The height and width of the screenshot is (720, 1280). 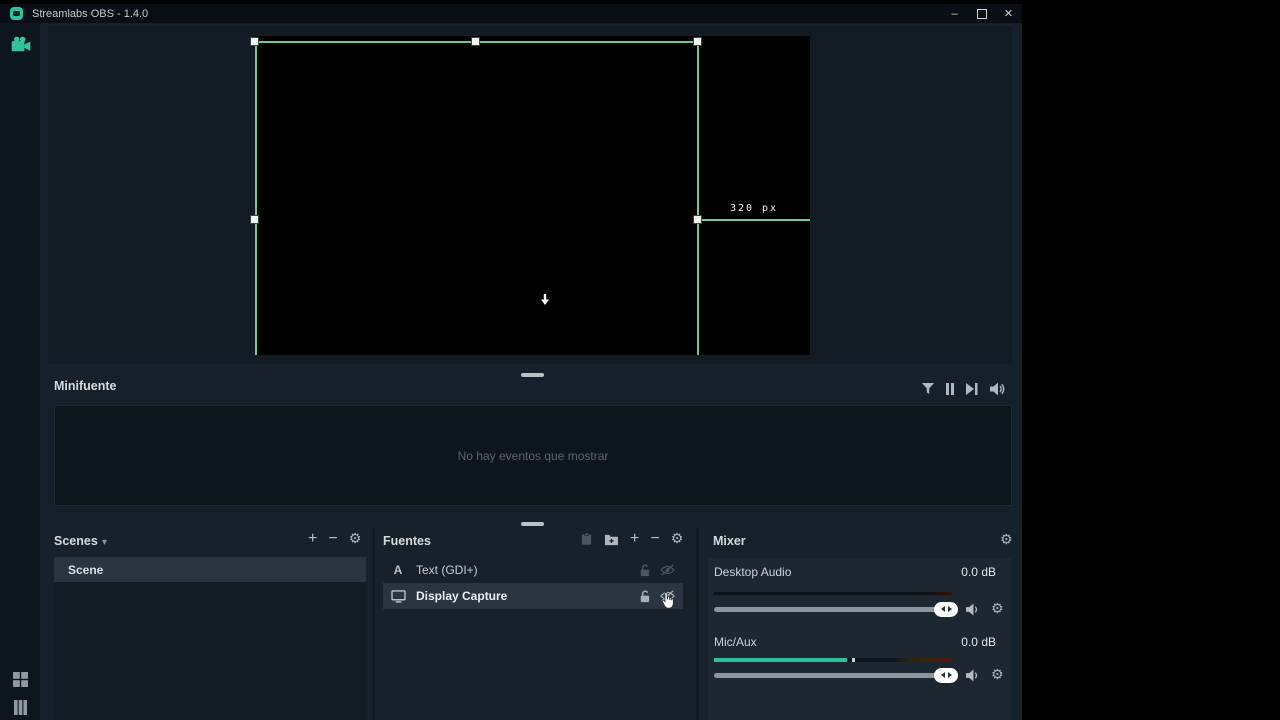 What do you see at coordinates (754, 208) in the screenshot?
I see `selection-width-label: 320 px` at bounding box center [754, 208].